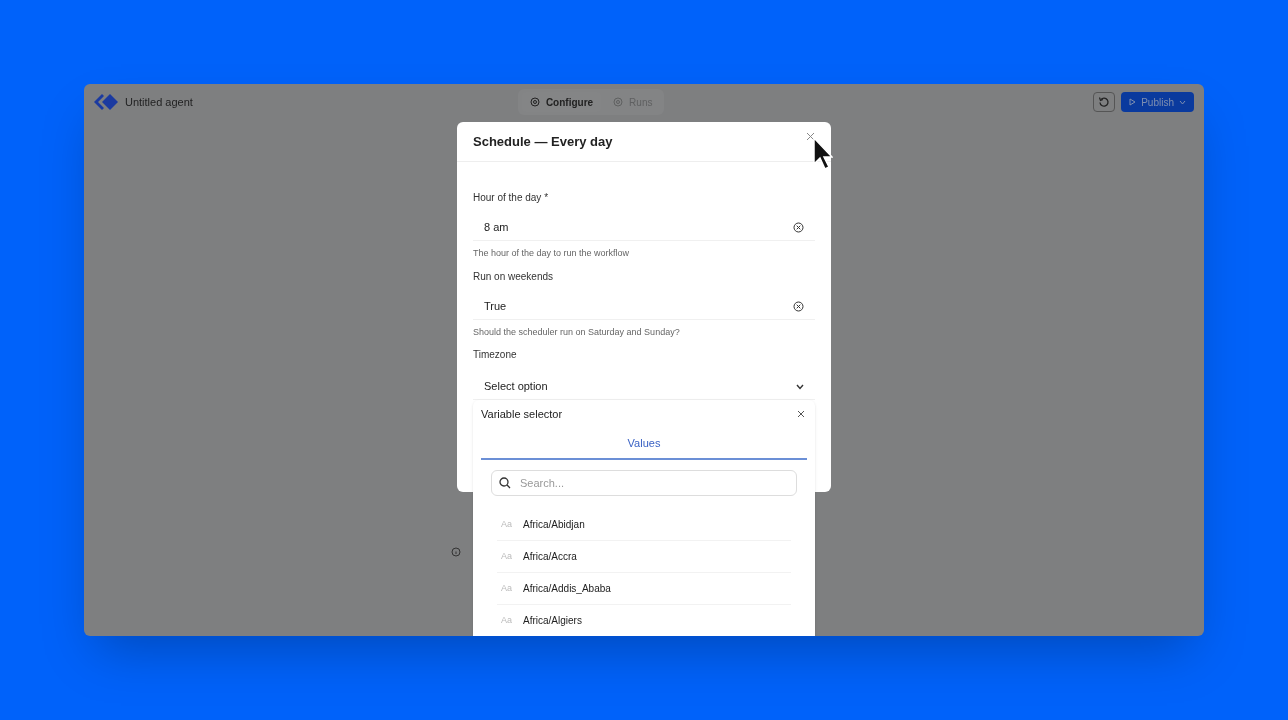 This screenshot has width=1288, height=720. I want to click on refresh-icon, so click(1104, 102).